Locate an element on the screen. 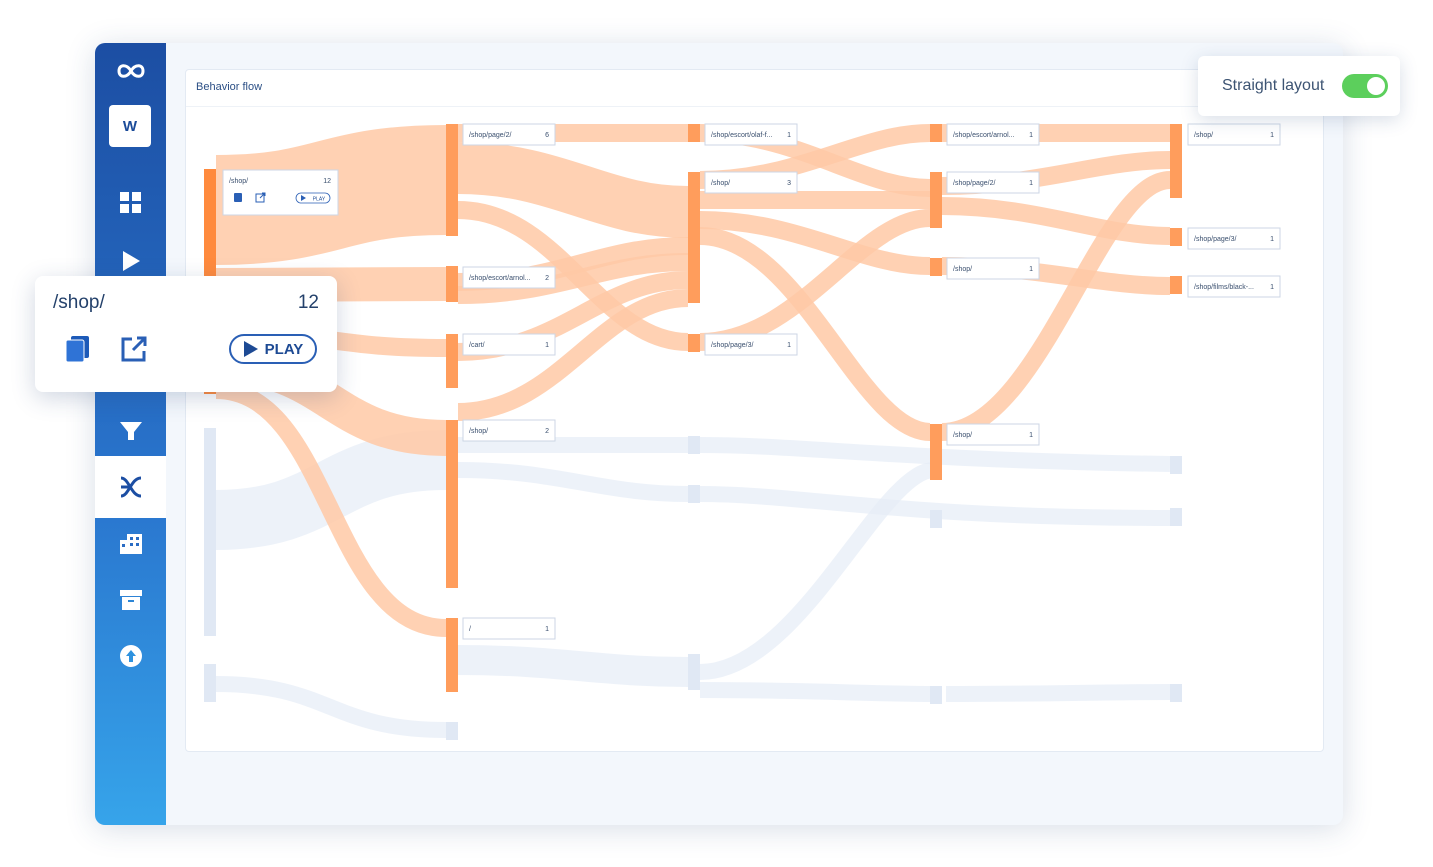 The width and height of the screenshot is (1433, 867). toggle-knob is located at coordinates (1376, 86).